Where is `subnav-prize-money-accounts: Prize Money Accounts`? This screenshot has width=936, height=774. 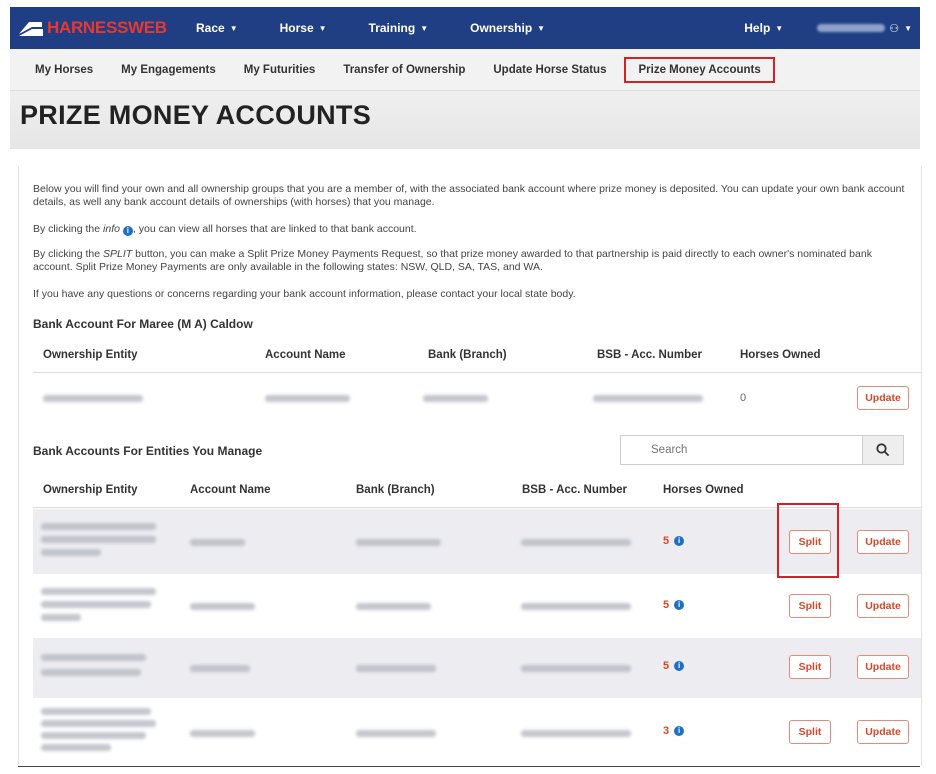
subnav-prize-money-accounts: Prize Money Accounts is located at coordinates (699, 69).